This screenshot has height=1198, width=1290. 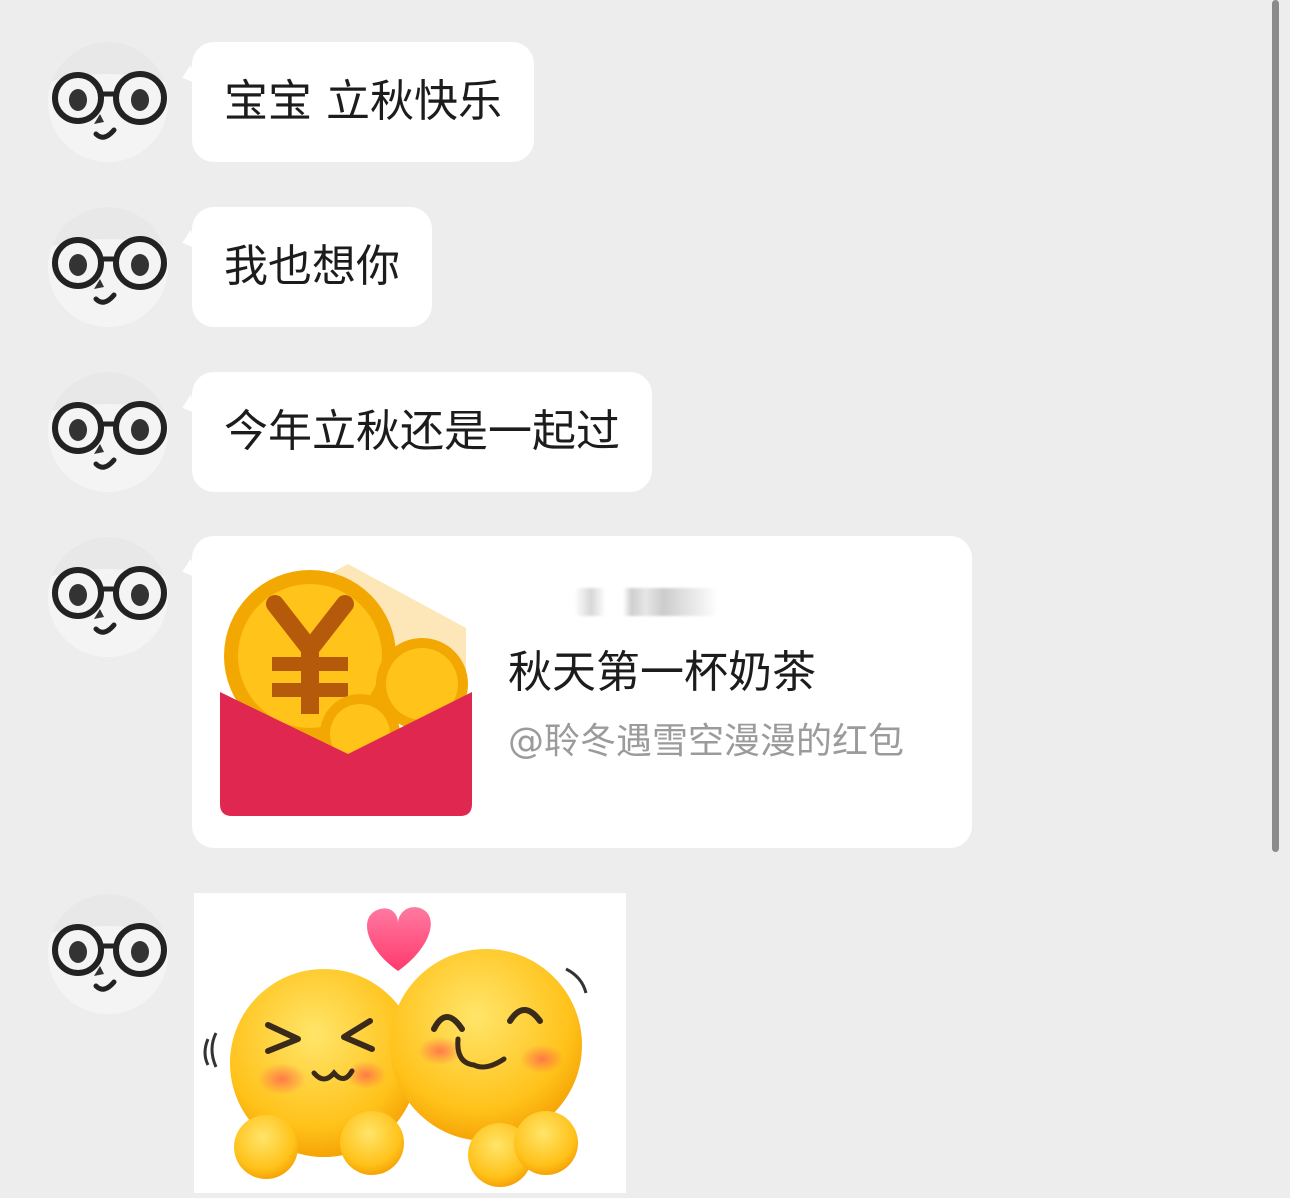 I want to click on message-bubble: 宝宝 立秋快乐, so click(x=363, y=102).